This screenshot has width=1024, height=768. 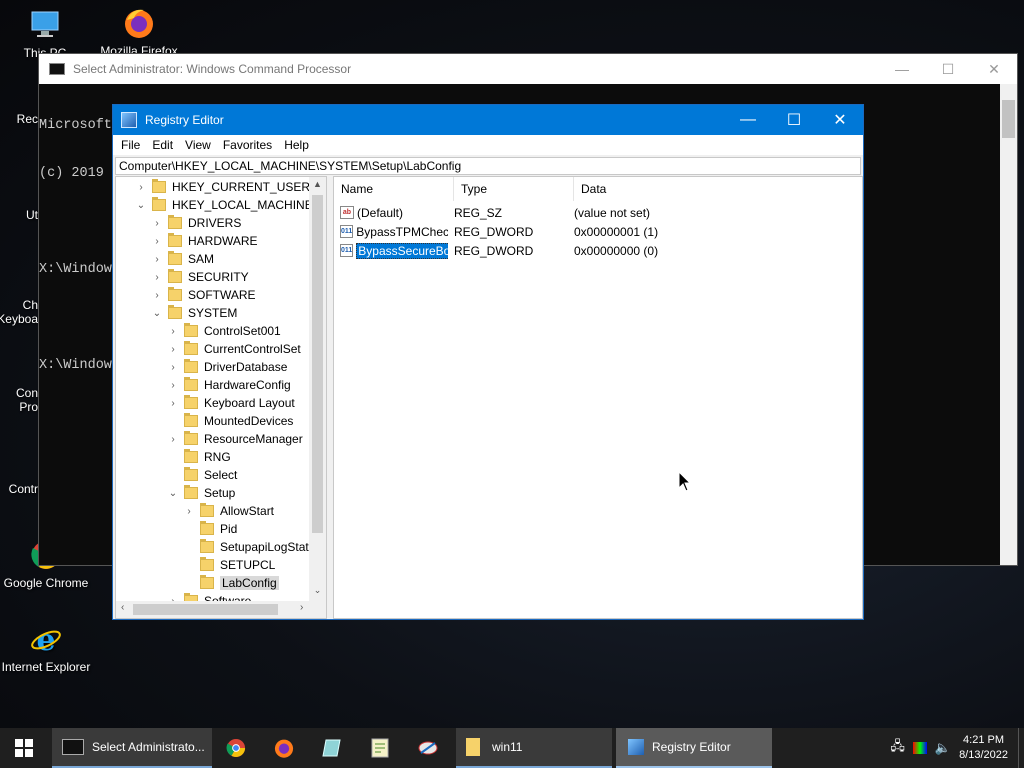 I want to click on tree-node: ⌄ HKEY_LOCAL_MACHINE, so click(x=224, y=205).